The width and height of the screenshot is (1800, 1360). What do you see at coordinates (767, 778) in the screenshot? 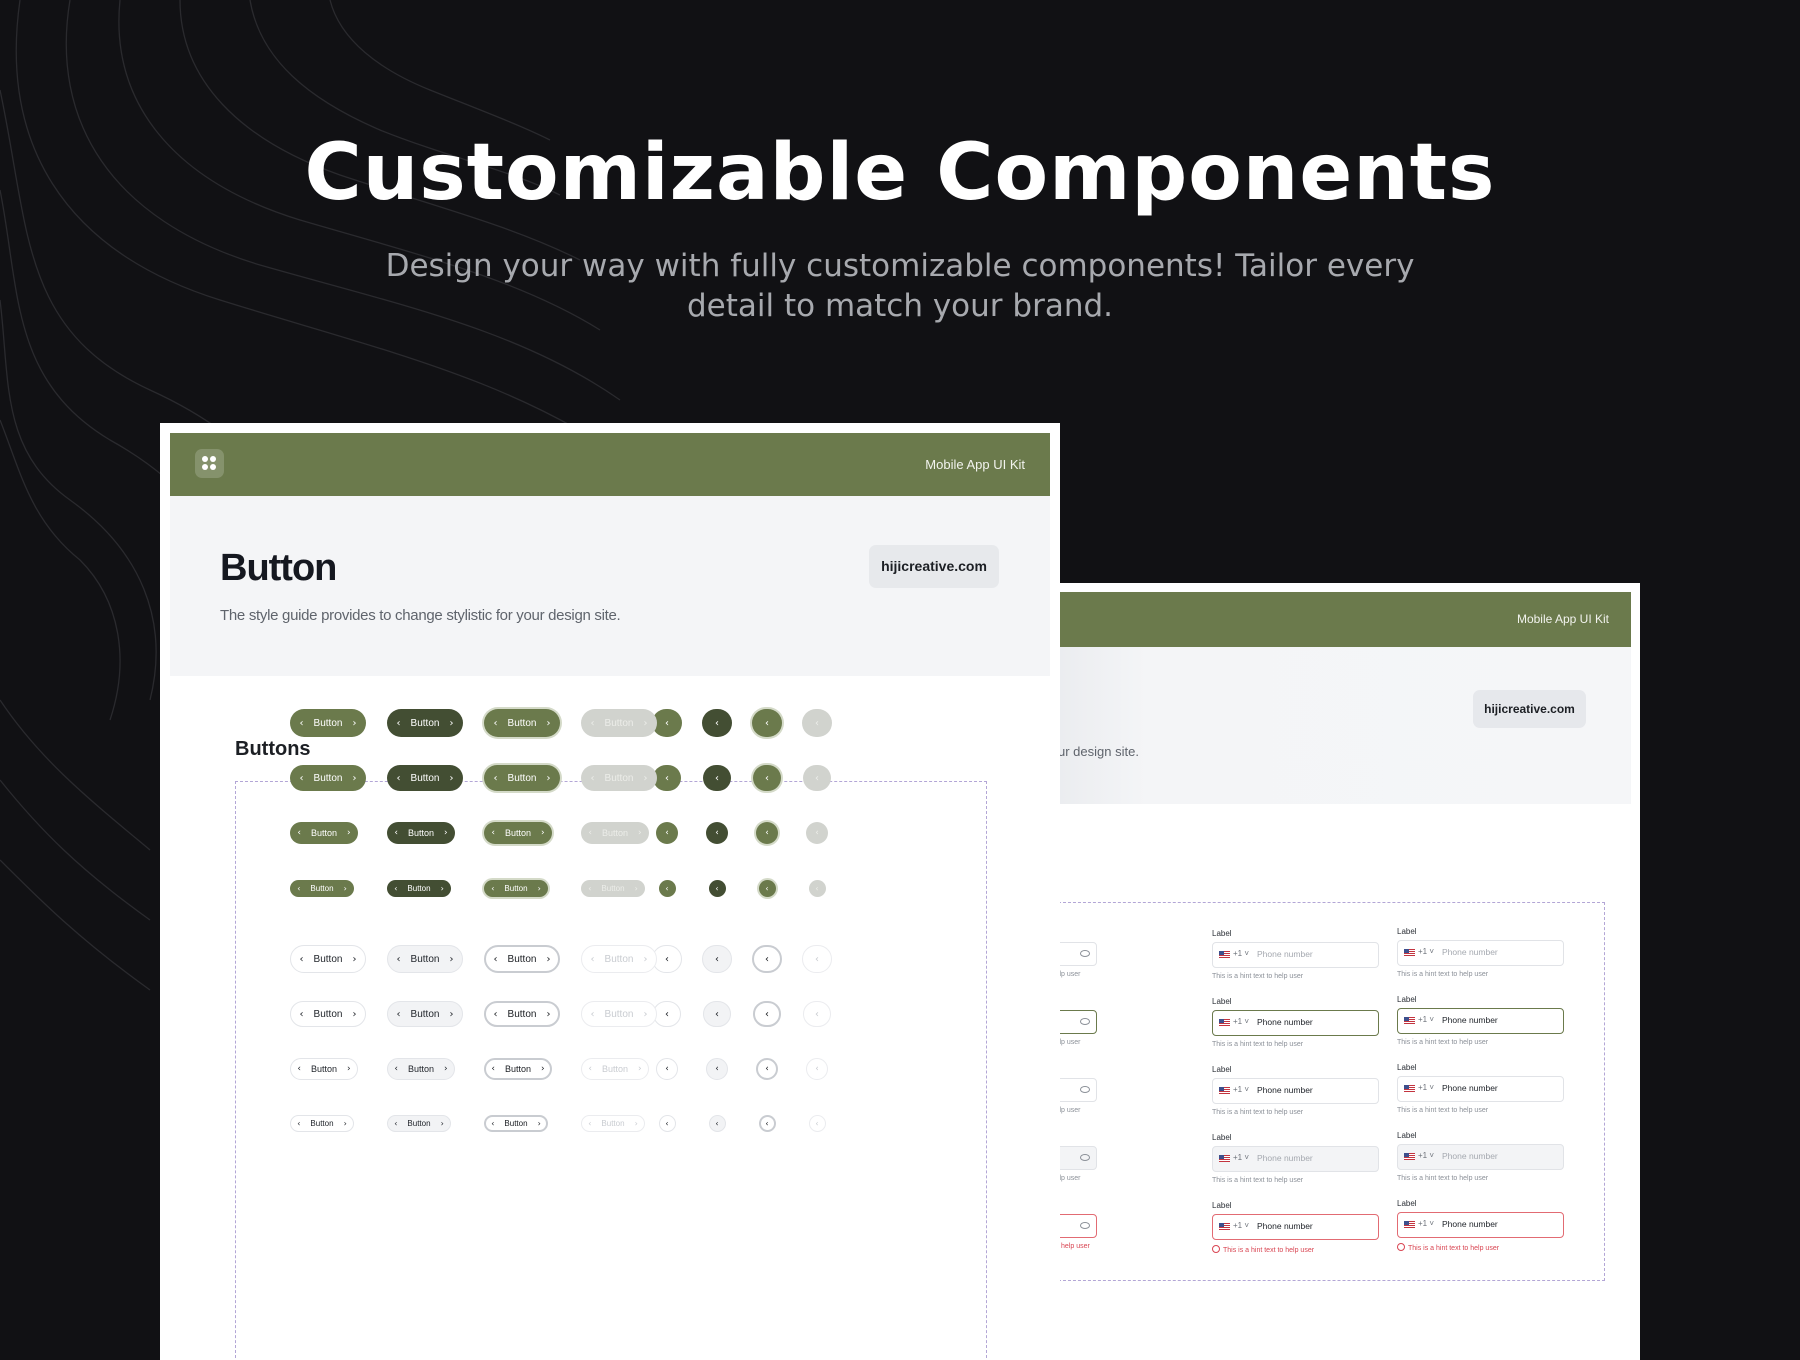
I see `icon-button-outlined-medium: ‹` at bounding box center [767, 778].